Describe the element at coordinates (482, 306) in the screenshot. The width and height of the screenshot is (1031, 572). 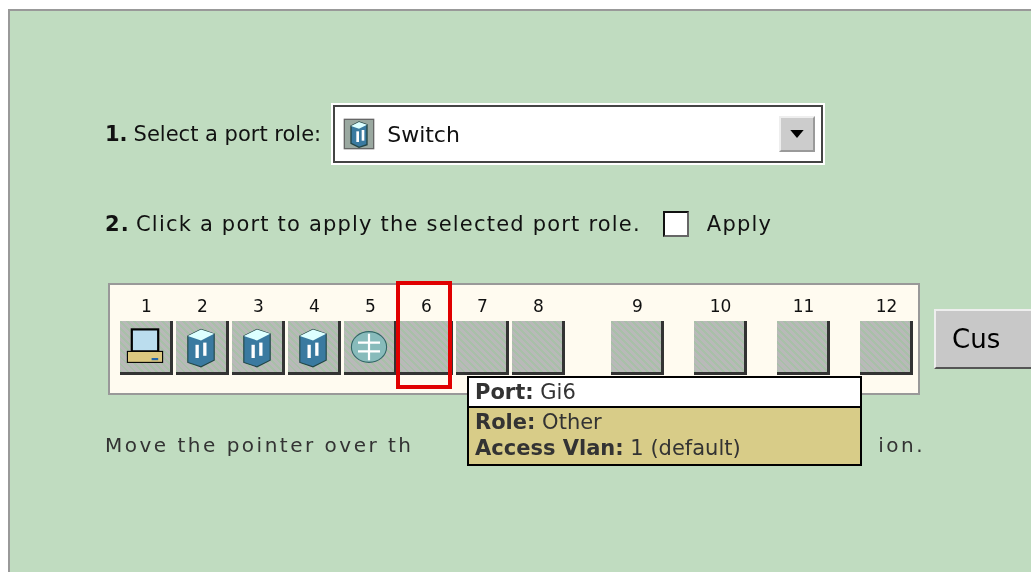
I see `port-number: 7` at that location.